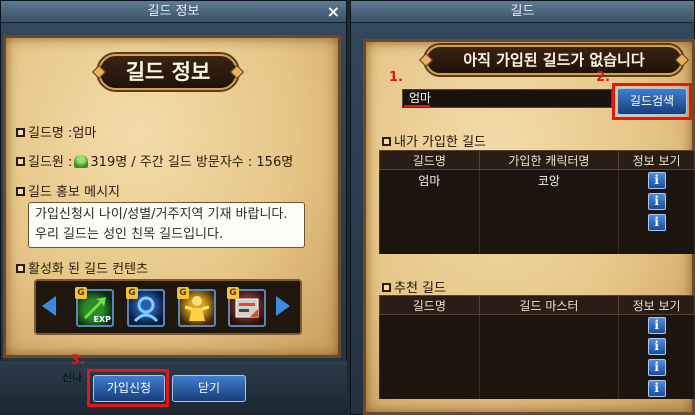 This screenshot has width=695, height=415. I want to click on column-header: 길드 마스터, so click(549, 305).